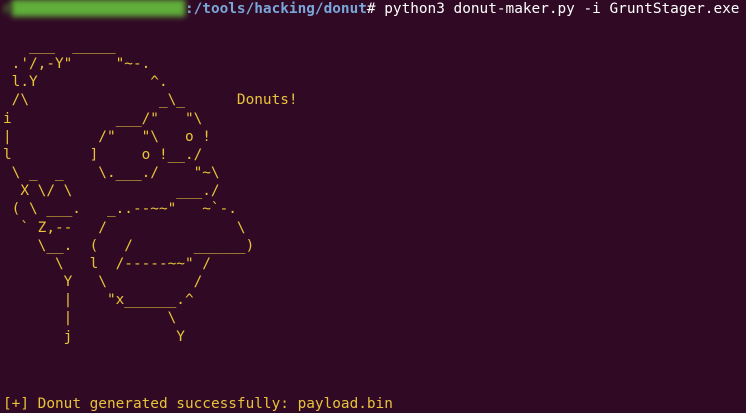 The image size is (746, 413). I want to click on prompt-path: :/tools/hacking/donut, so click(275, 9).